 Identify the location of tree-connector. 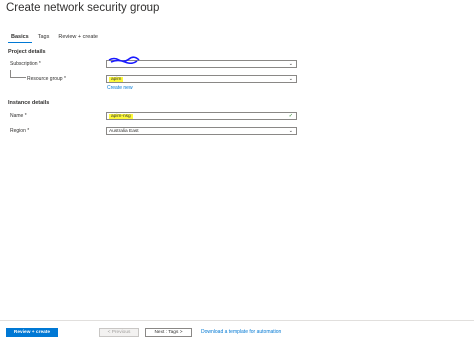
(18, 74).